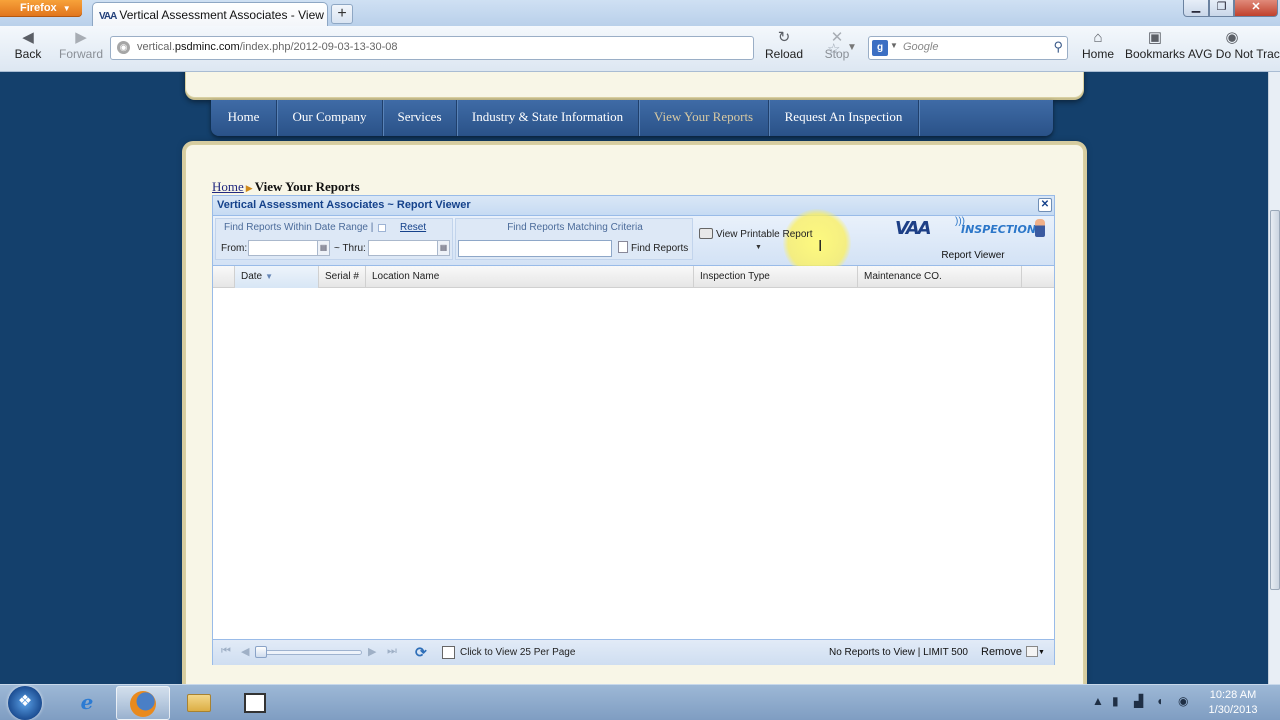 Image resolution: width=1280 pixels, height=720 pixels. Describe the element at coordinates (898, 652) in the screenshot. I see `pager-status: No Reports to View | LIMIT 500` at that location.